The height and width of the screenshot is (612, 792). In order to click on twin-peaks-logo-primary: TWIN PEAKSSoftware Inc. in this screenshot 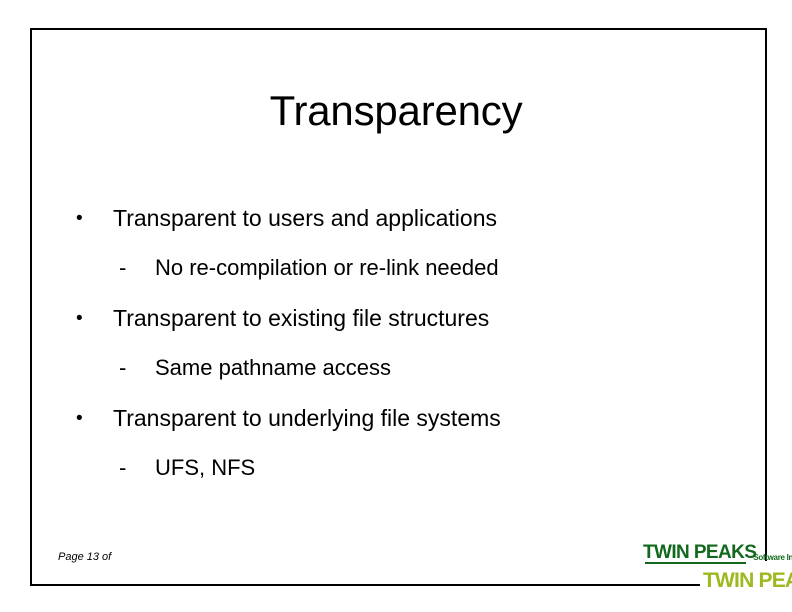, I will do `click(717, 552)`.